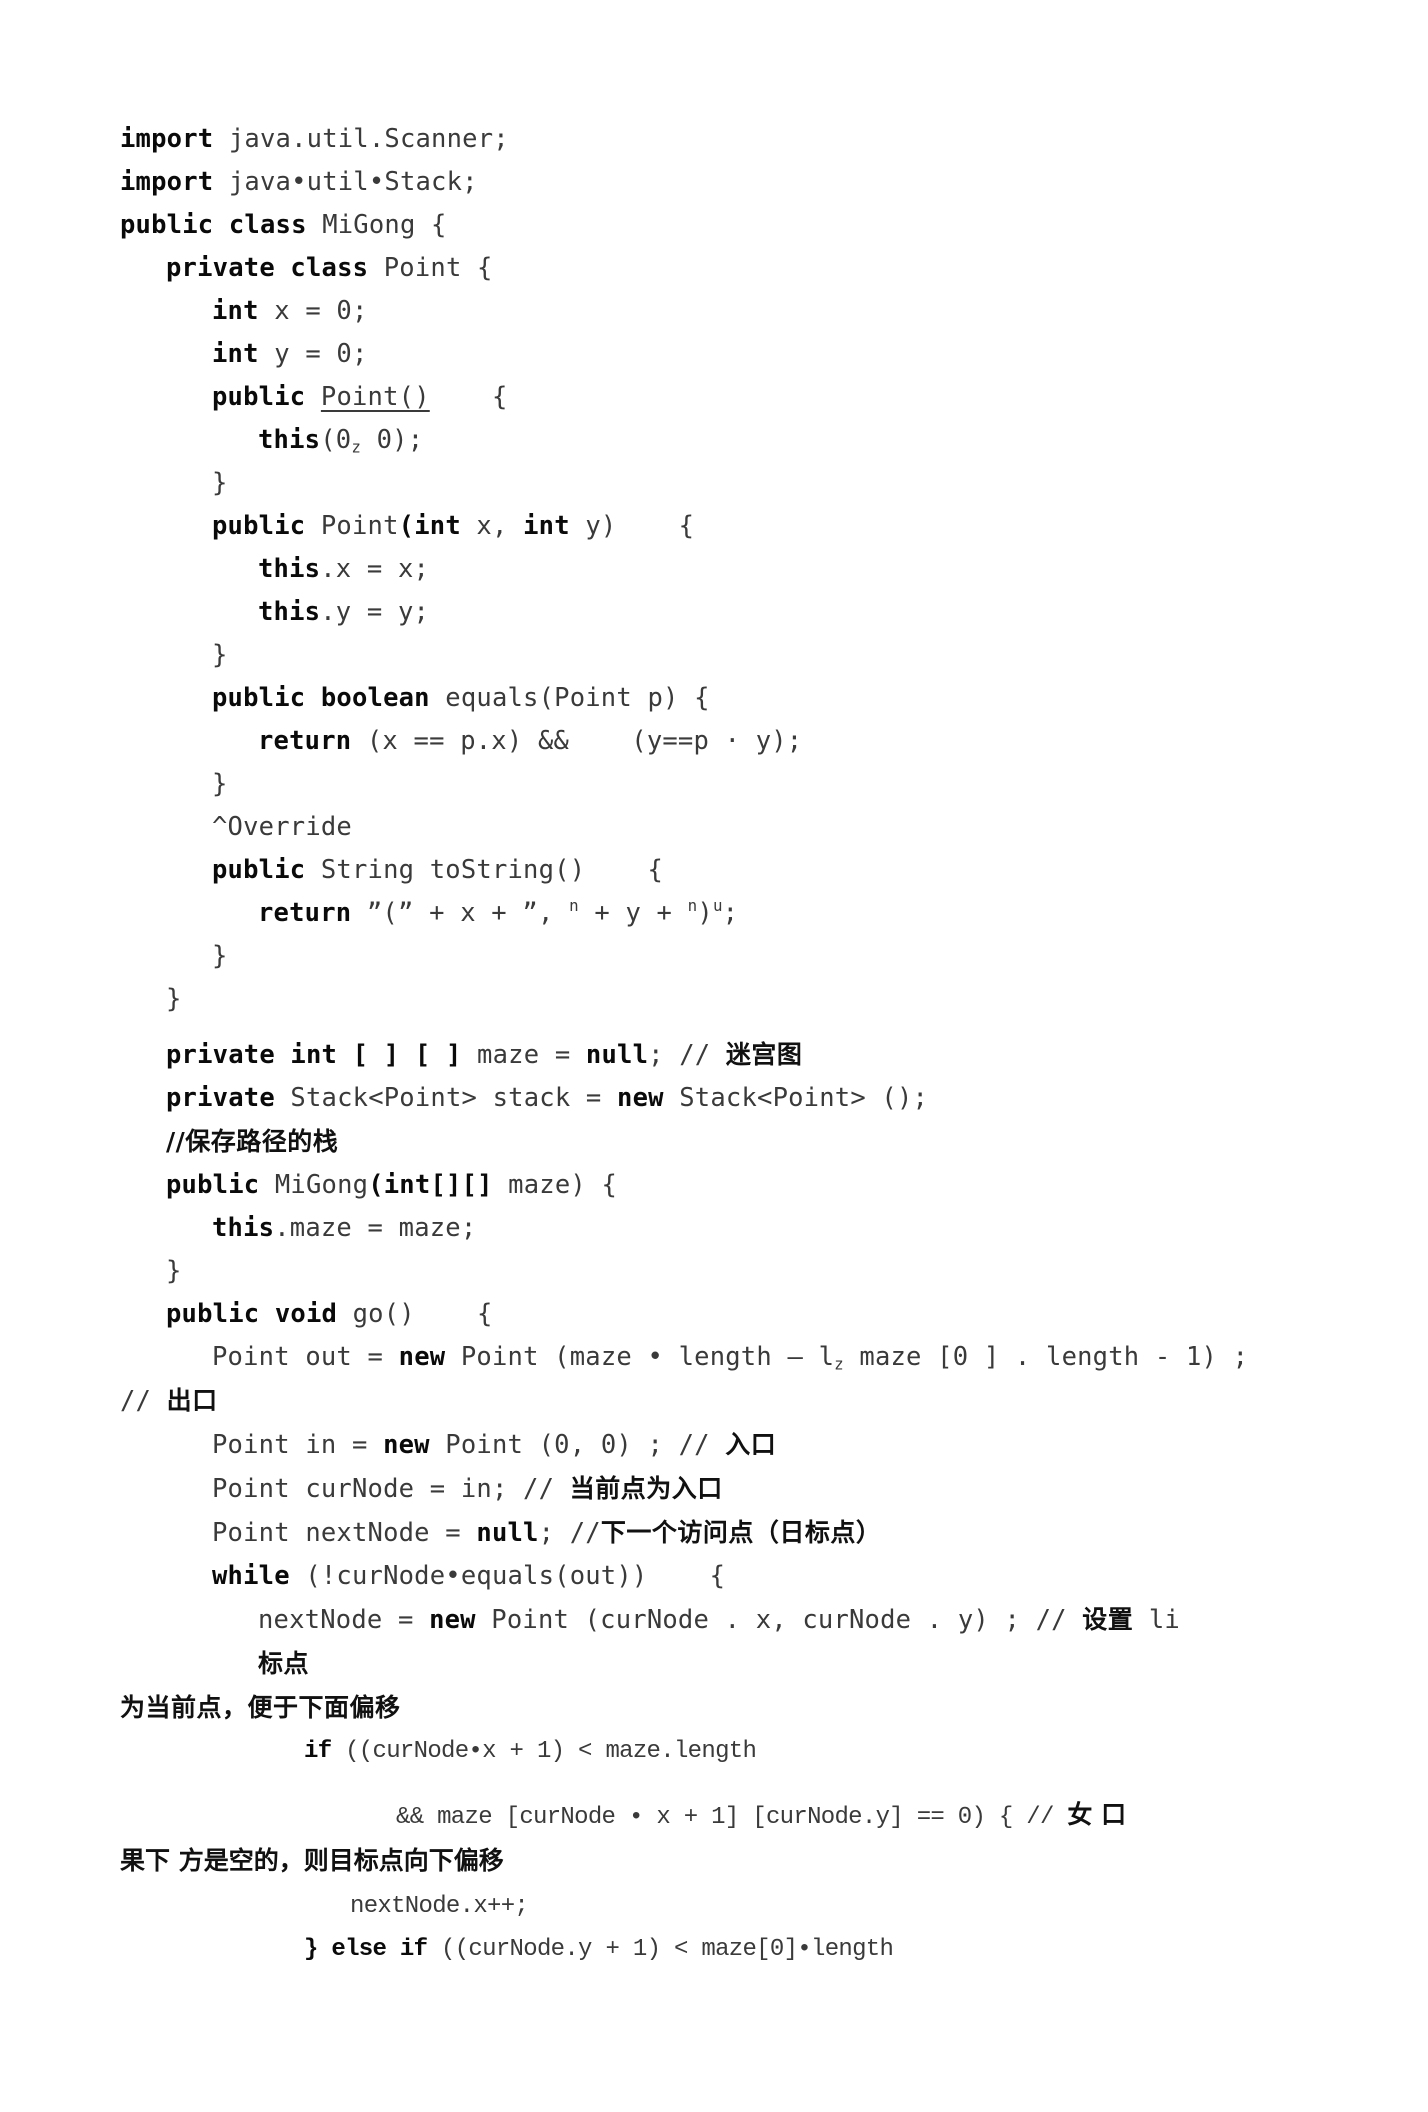  What do you see at coordinates (546, 526) in the screenshot?
I see `keyword-int-param2: int` at bounding box center [546, 526].